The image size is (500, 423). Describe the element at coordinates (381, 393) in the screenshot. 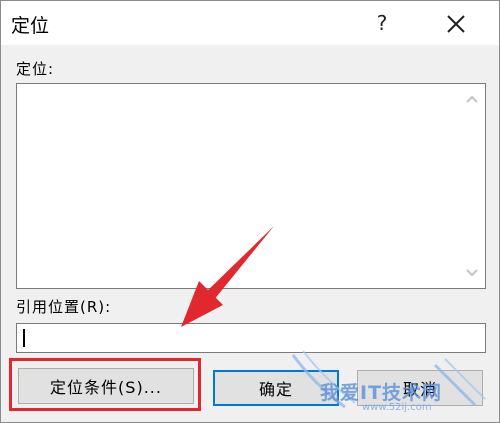

I see `watermark-text: 我爱IT技术网` at that location.